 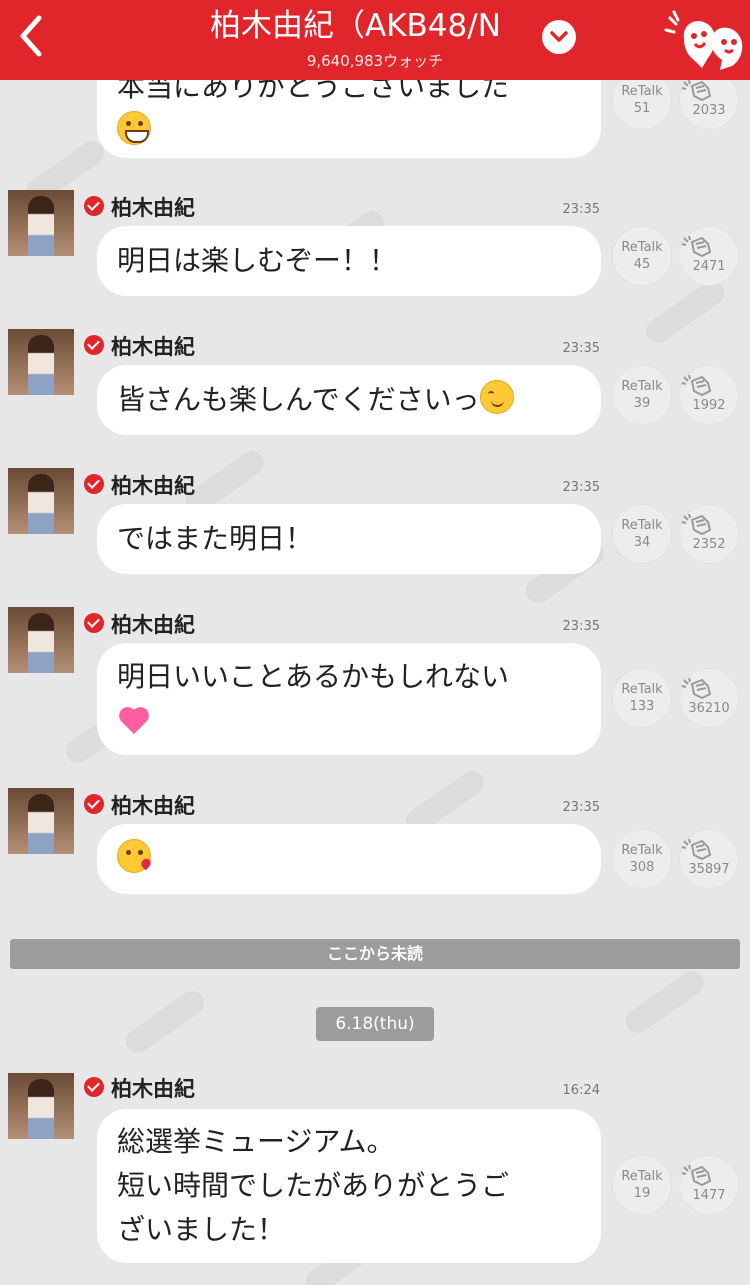 I want to click on title-dropdown-button, so click(x=559, y=37).